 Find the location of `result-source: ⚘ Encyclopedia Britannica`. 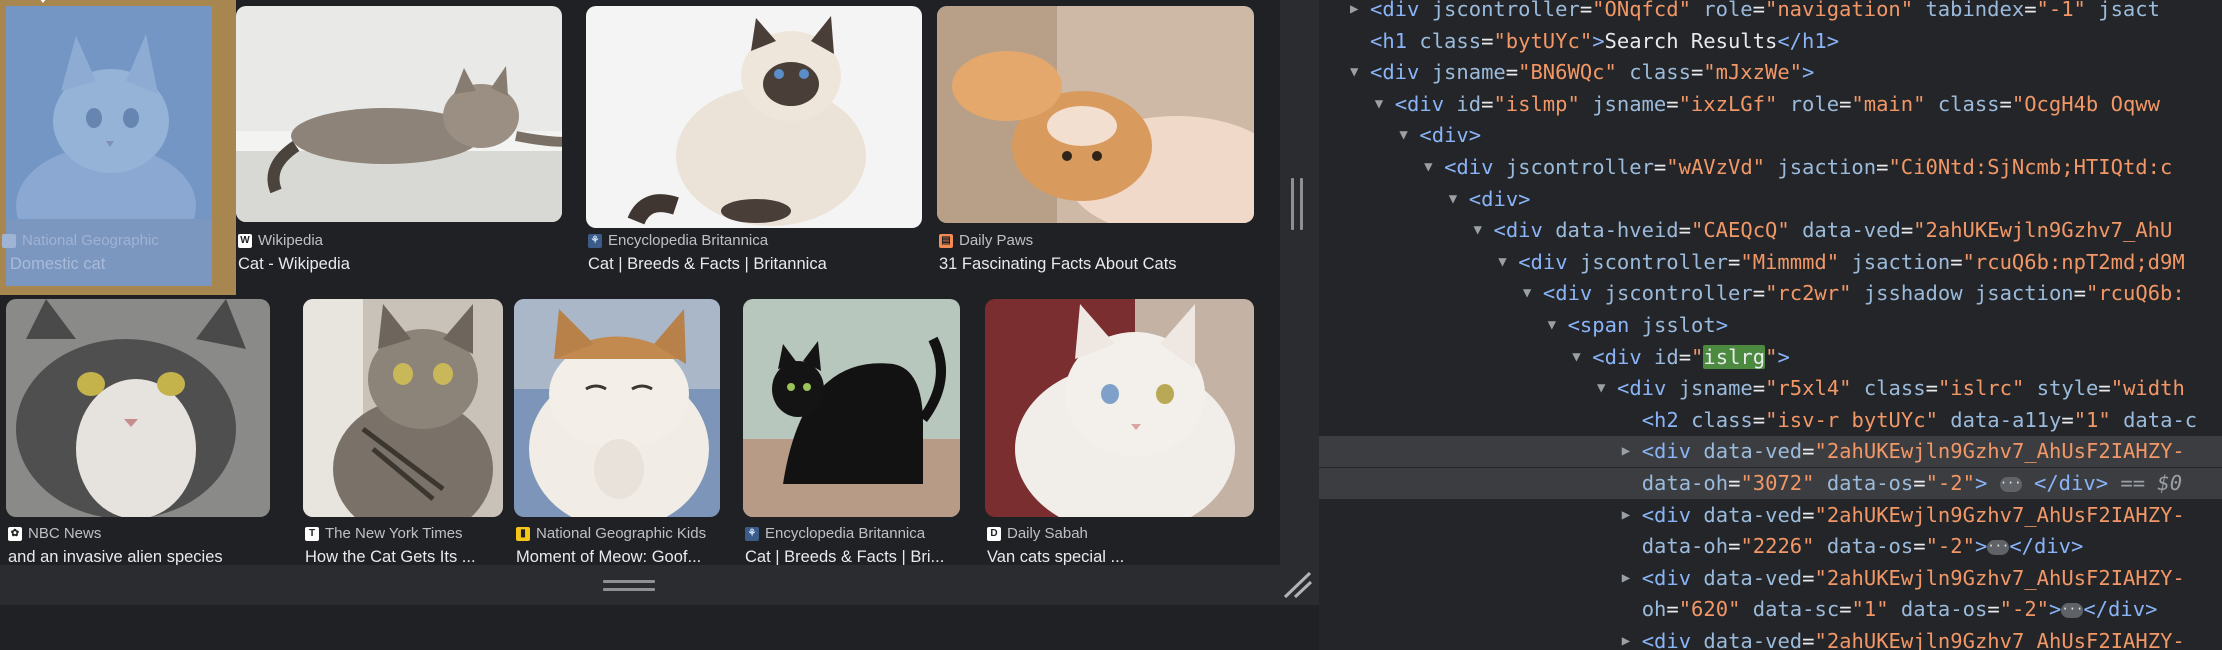

result-source: ⚘ Encyclopedia Britannica is located at coordinates (835, 533).